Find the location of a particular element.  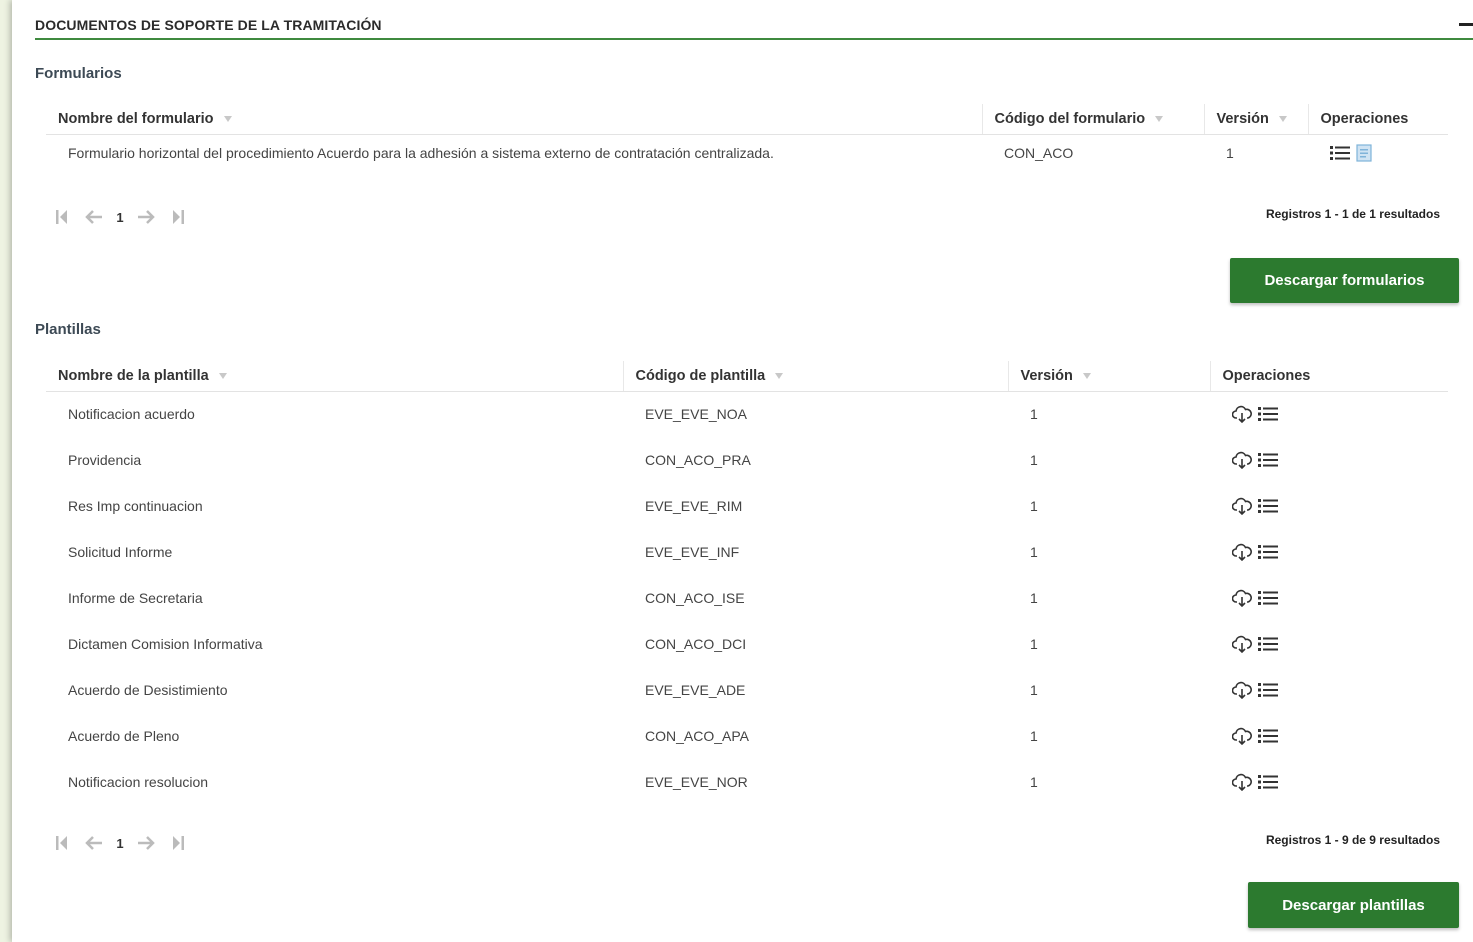

col-header-operaciones: Operaciones is located at coordinates (1329, 376).